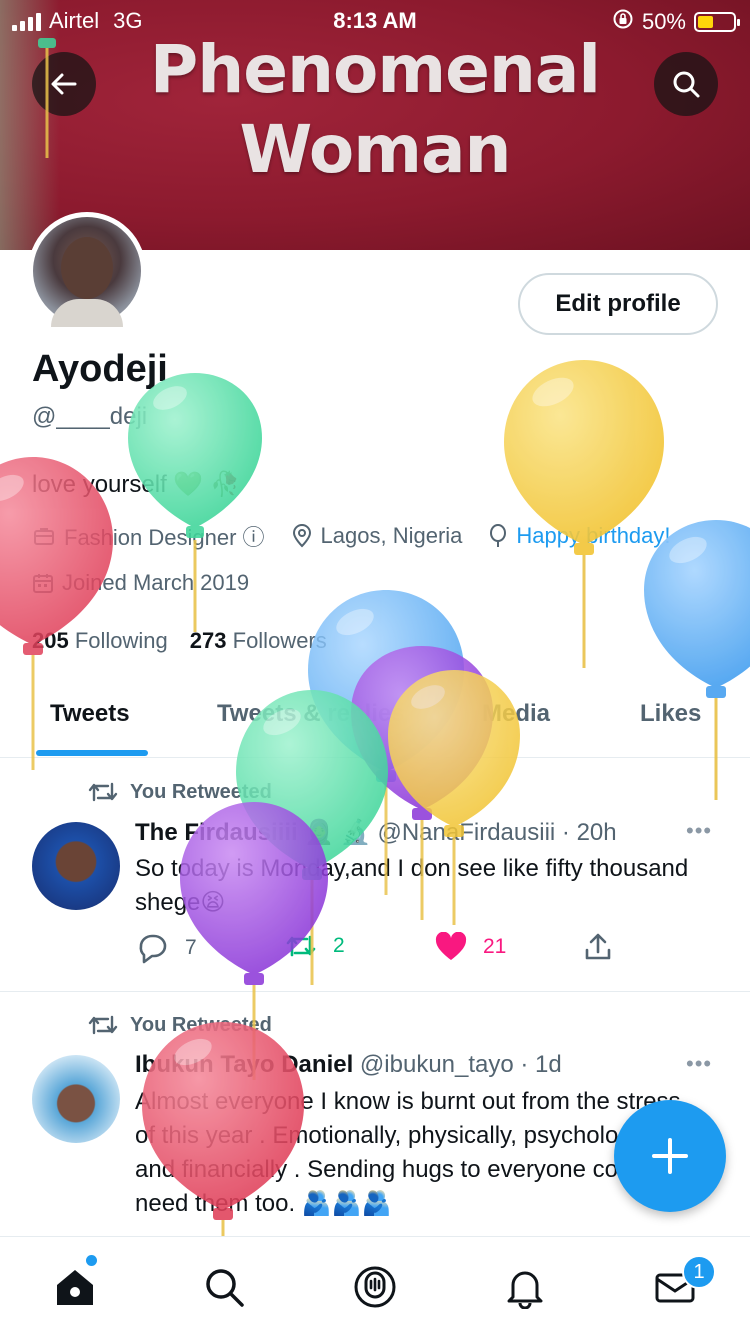 Image resolution: width=750 pixels, height=1334 pixels. Describe the element at coordinates (541, 1064) in the screenshot. I see `tweet-time: · 1d` at that location.